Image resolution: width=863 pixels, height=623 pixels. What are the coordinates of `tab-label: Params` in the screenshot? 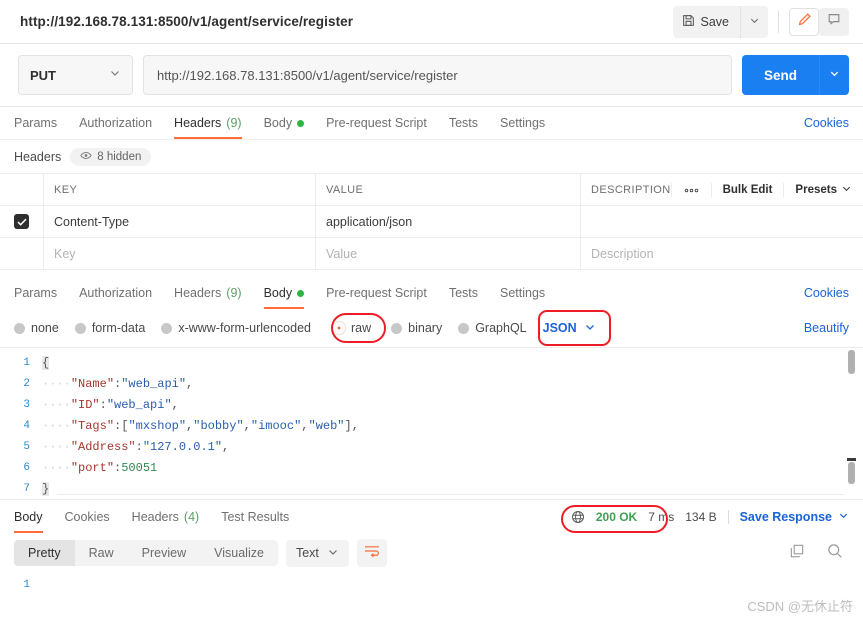 It's located at (36, 123).